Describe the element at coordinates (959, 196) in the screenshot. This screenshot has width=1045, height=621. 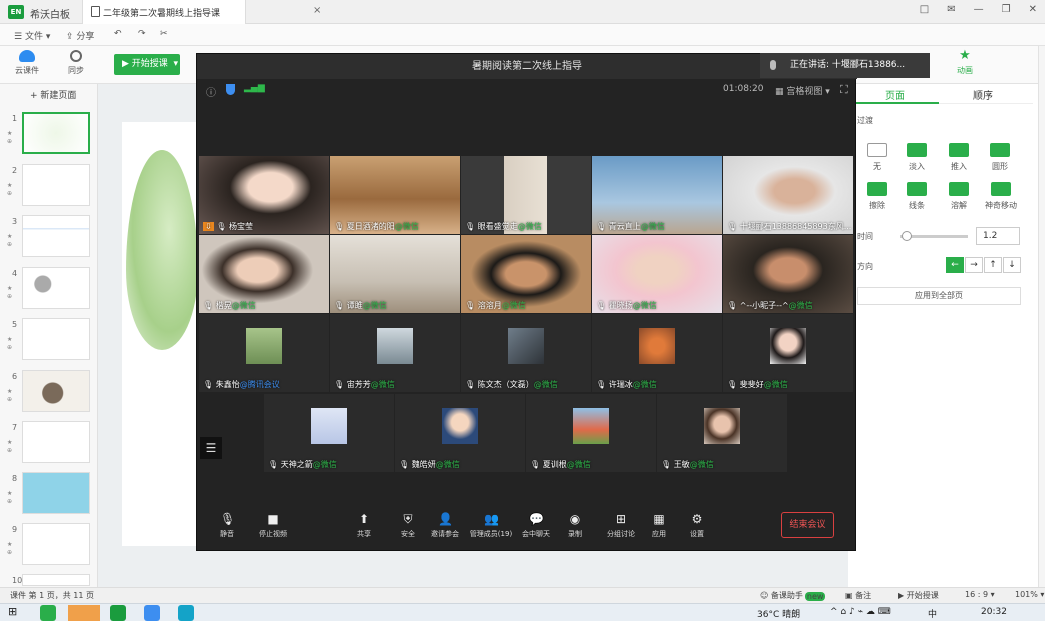
I see `transition-dissolve: 溶解` at that location.